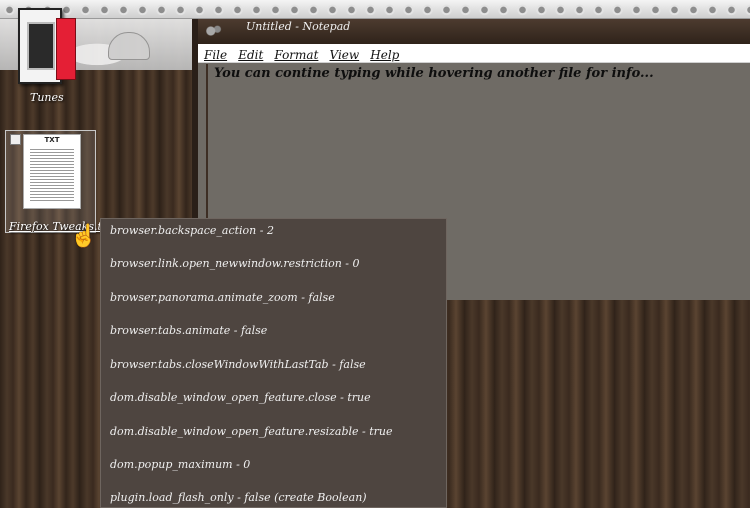  What do you see at coordinates (213, 31) in the screenshot?
I see `notepad-app-icon` at bounding box center [213, 31].